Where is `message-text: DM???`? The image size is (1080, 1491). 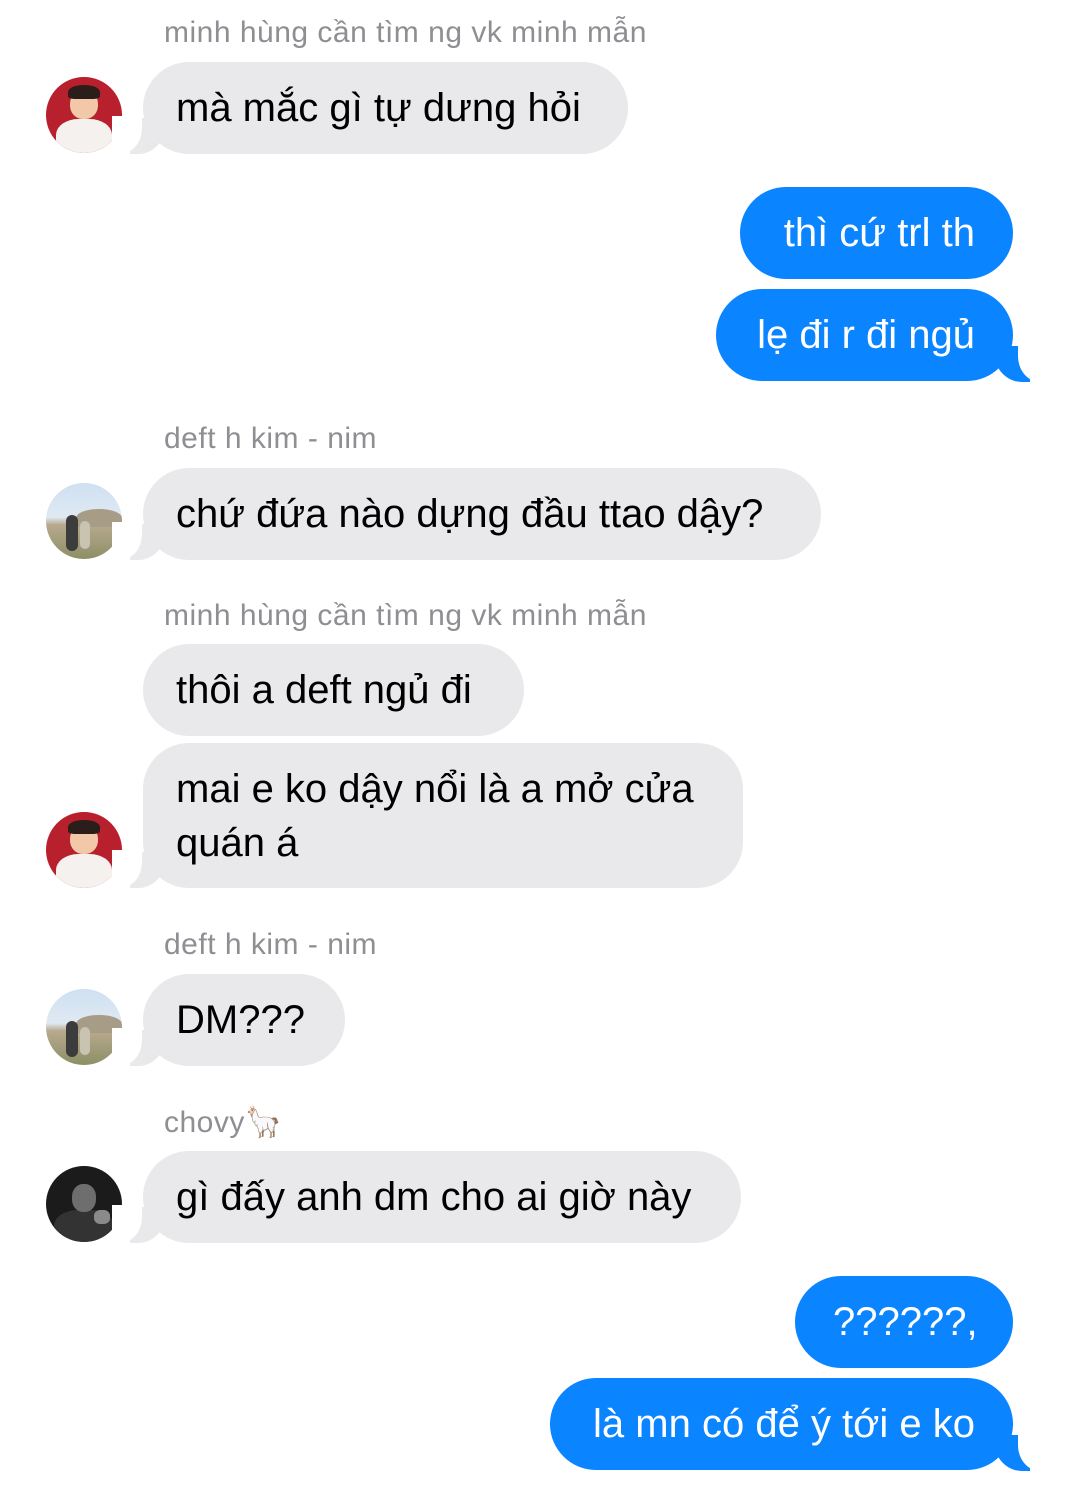 message-text: DM??? is located at coordinates (240, 1020).